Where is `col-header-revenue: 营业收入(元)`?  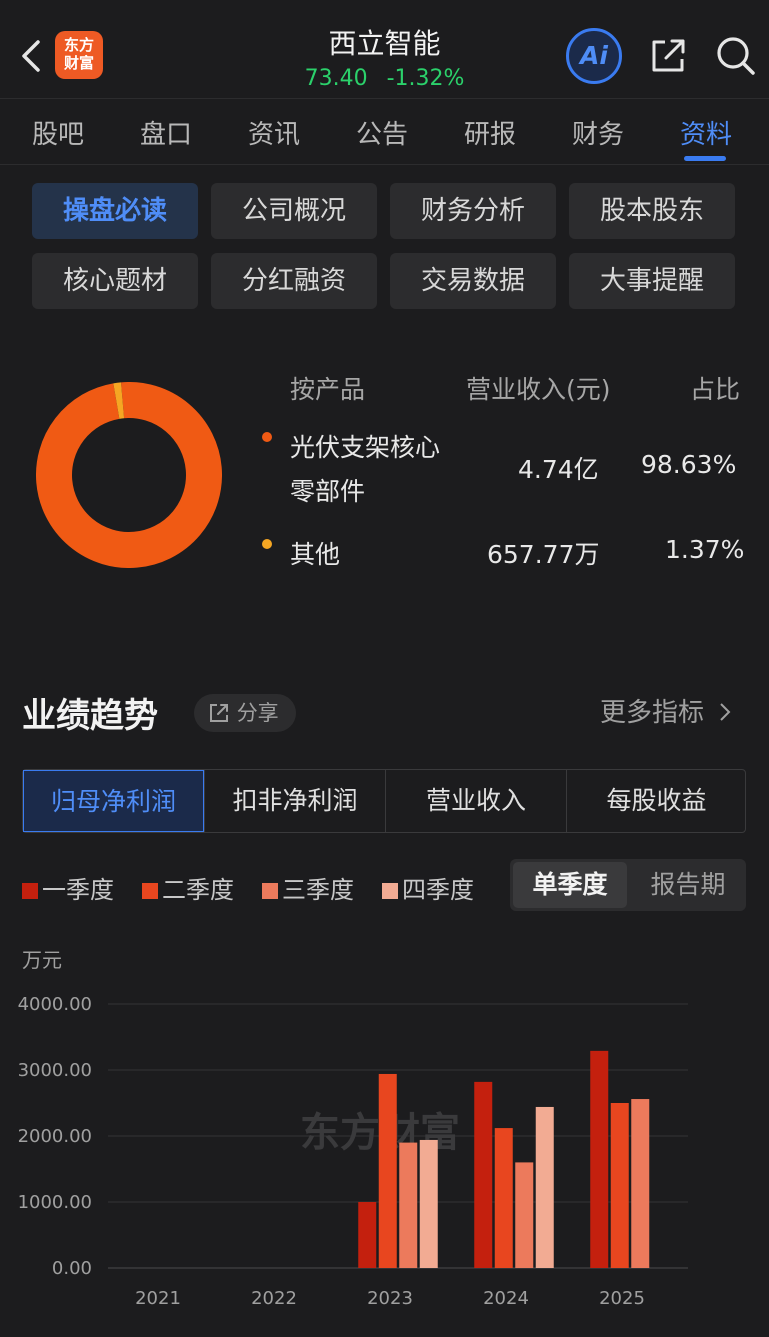
col-header-revenue: 营业收入(元) is located at coordinates (538, 389).